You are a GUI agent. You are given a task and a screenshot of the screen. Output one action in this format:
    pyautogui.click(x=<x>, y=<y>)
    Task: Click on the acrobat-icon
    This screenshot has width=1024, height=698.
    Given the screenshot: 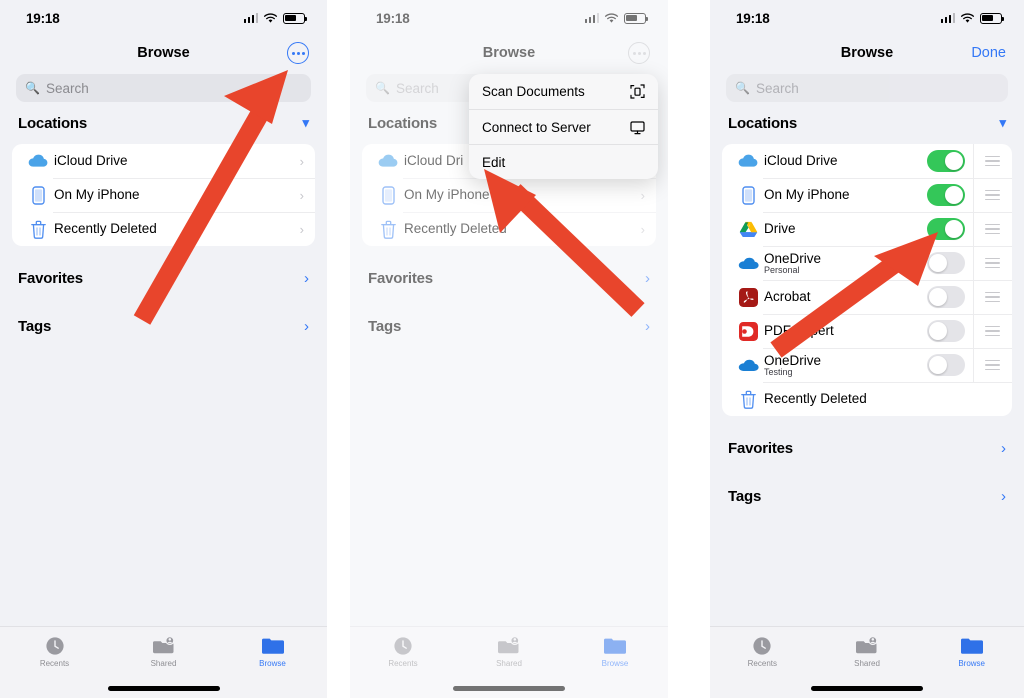 What is the action you would take?
    pyautogui.click(x=748, y=297)
    